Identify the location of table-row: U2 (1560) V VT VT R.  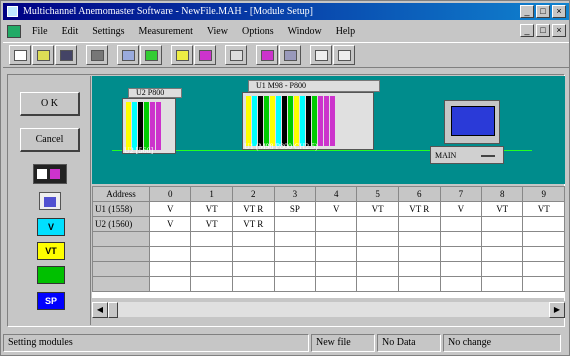
(328, 224).